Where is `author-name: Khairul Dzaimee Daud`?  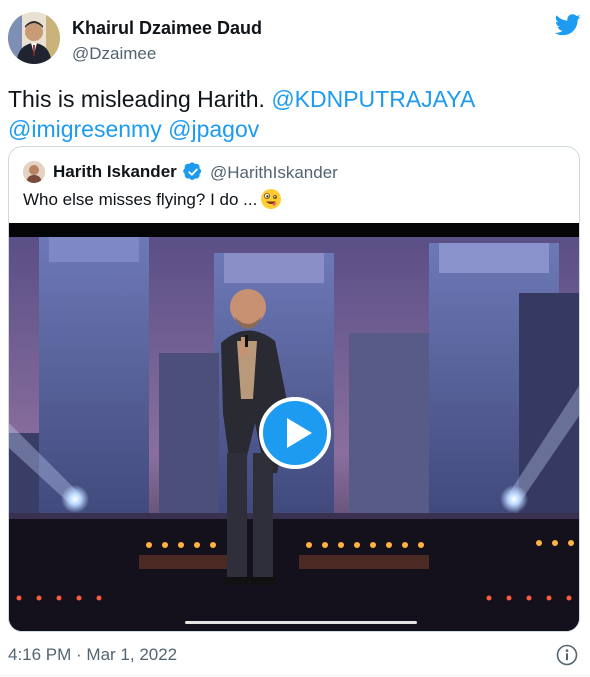
author-name: Khairul Dzaimee Daud is located at coordinates (167, 28).